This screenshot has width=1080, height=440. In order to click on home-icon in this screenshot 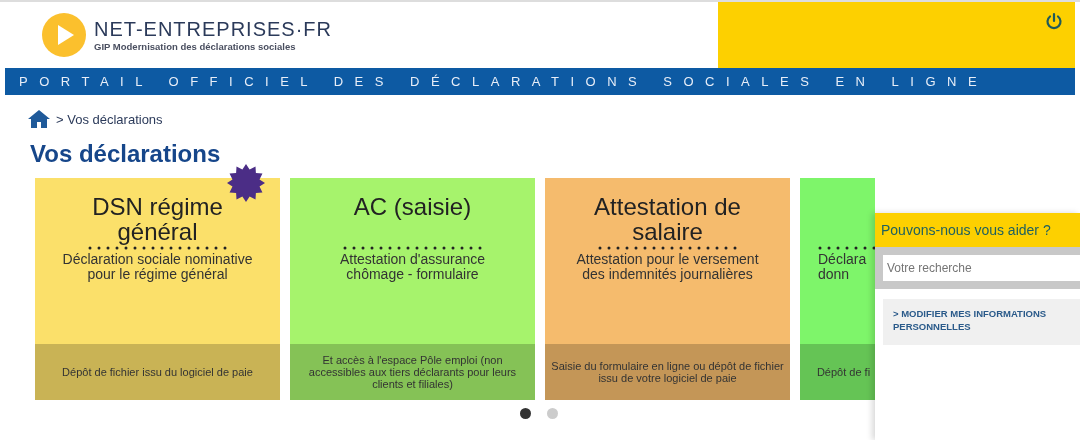, I will do `click(39, 119)`.